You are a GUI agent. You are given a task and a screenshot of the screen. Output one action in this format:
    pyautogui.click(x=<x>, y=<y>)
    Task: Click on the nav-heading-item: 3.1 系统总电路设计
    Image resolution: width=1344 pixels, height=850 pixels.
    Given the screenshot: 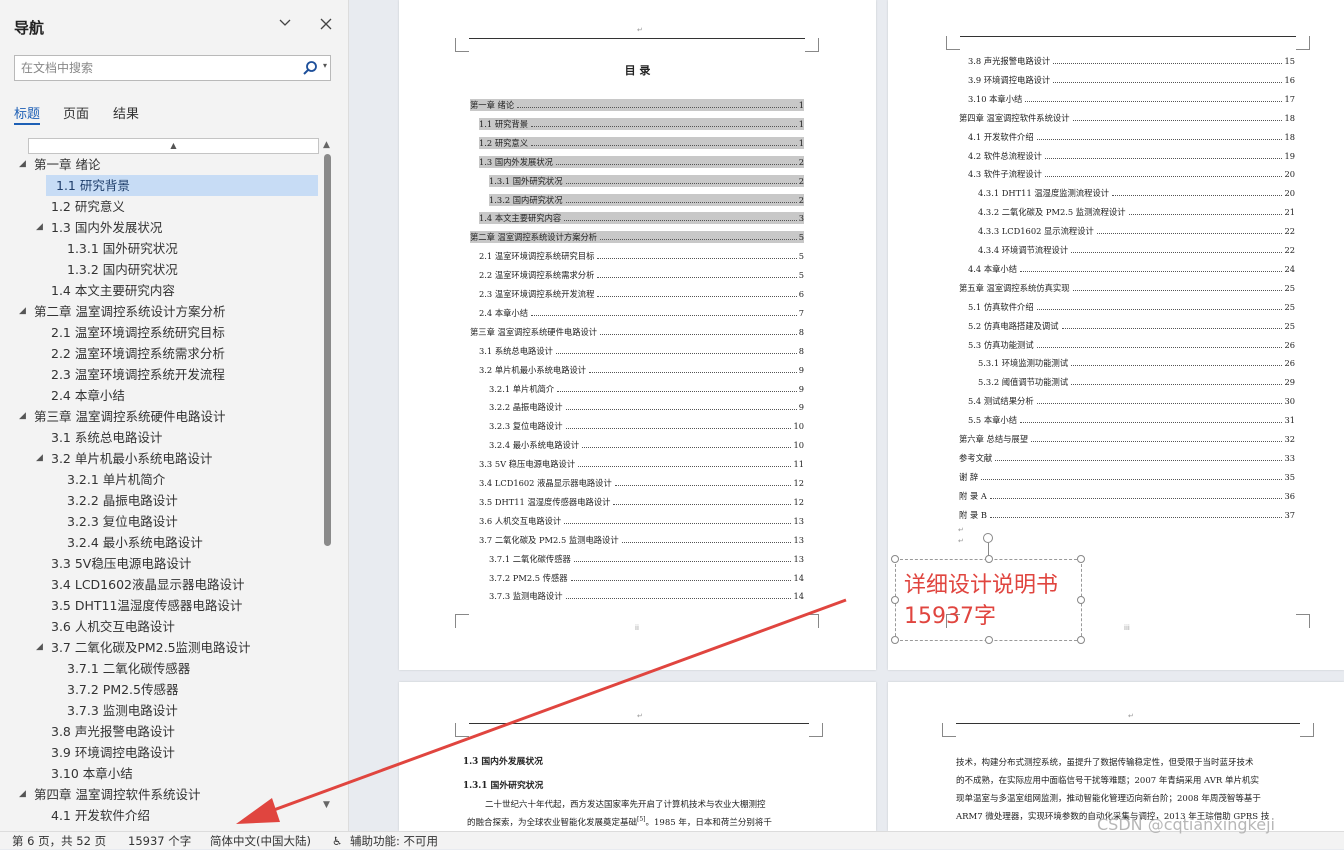 What is the action you would take?
    pyautogui.click(x=159, y=437)
    